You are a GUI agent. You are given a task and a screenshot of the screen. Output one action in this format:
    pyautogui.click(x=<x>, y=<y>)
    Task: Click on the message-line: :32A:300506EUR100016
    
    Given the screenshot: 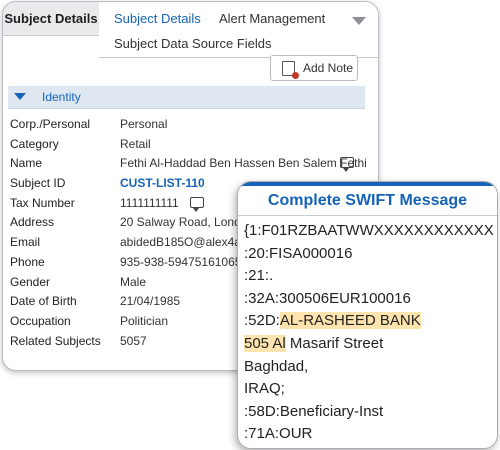 What is the action you would take?
    pyautogui.click(x=327, y=298)
    